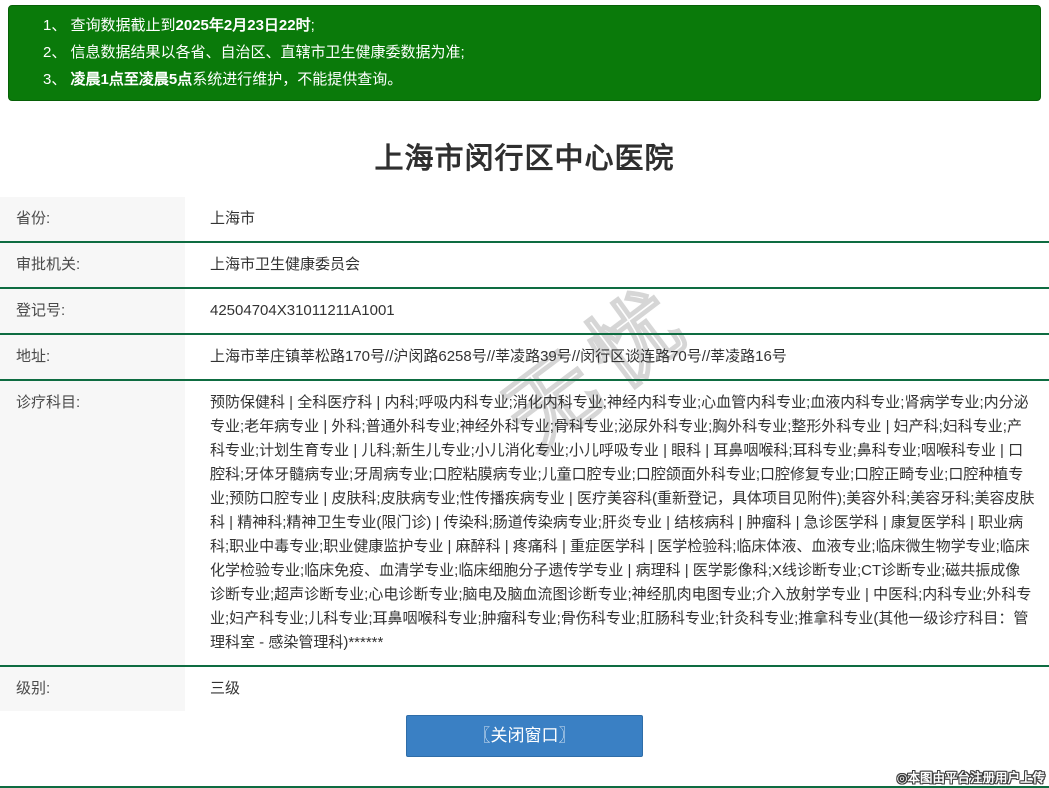 The image size is (1049, 788). I want to click on row-value: 上海市卫生健康委员会, so click(285, 264).